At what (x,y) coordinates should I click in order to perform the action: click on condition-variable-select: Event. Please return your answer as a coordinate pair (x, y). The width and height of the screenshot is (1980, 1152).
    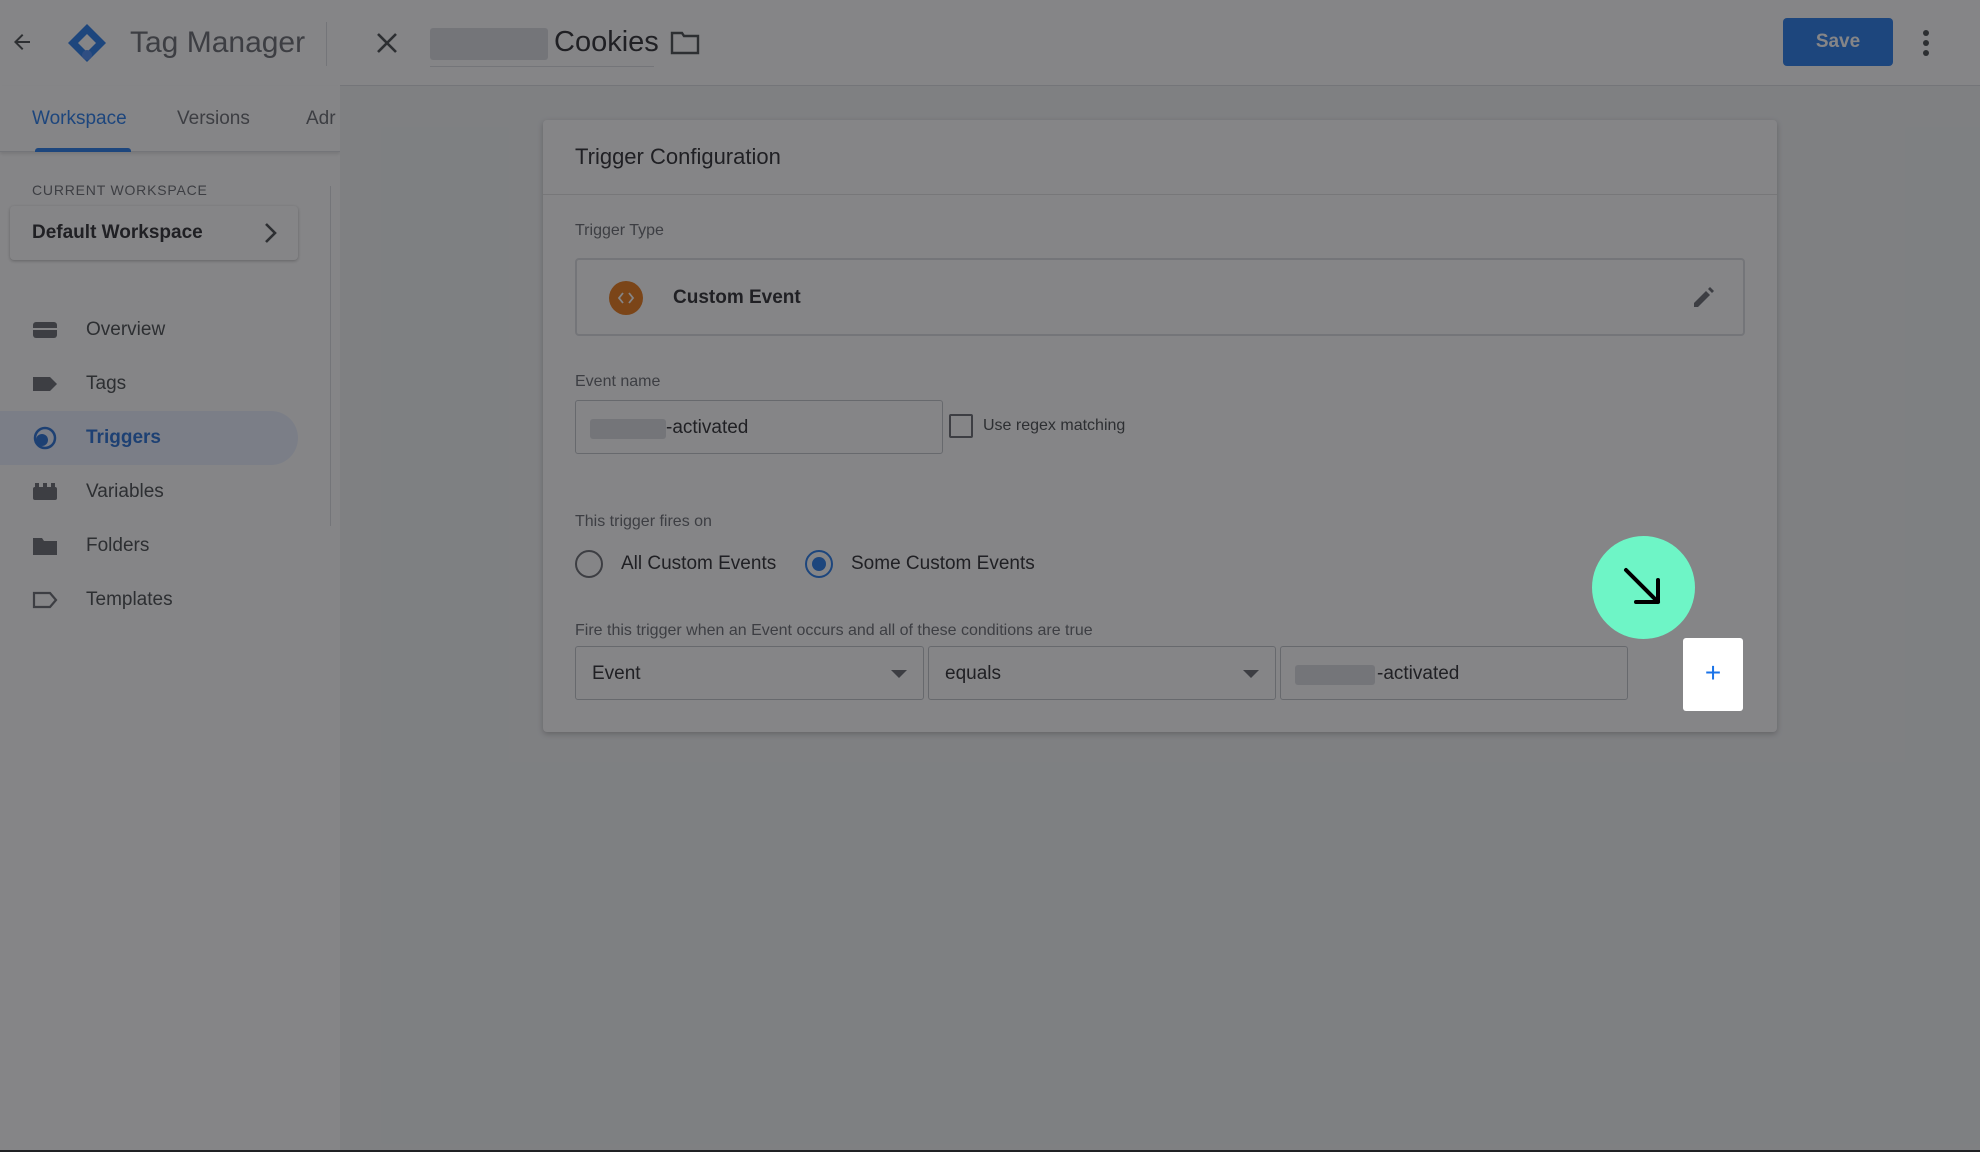
    Looking at the image, I should click on (749, 673).